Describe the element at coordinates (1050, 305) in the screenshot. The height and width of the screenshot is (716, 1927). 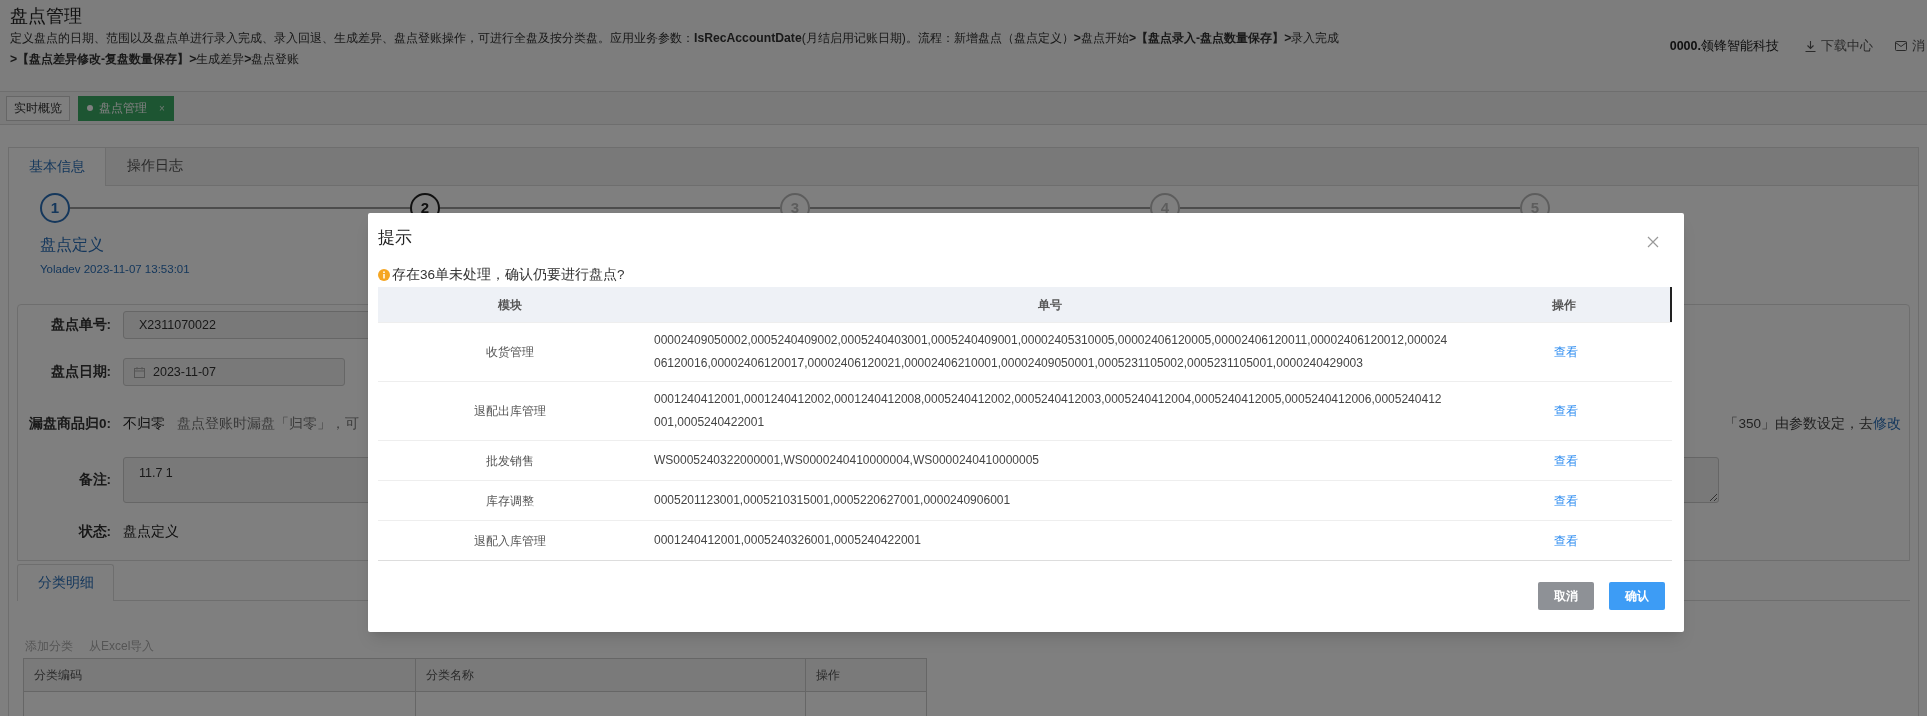
I see `column-header: 单号` at that location.